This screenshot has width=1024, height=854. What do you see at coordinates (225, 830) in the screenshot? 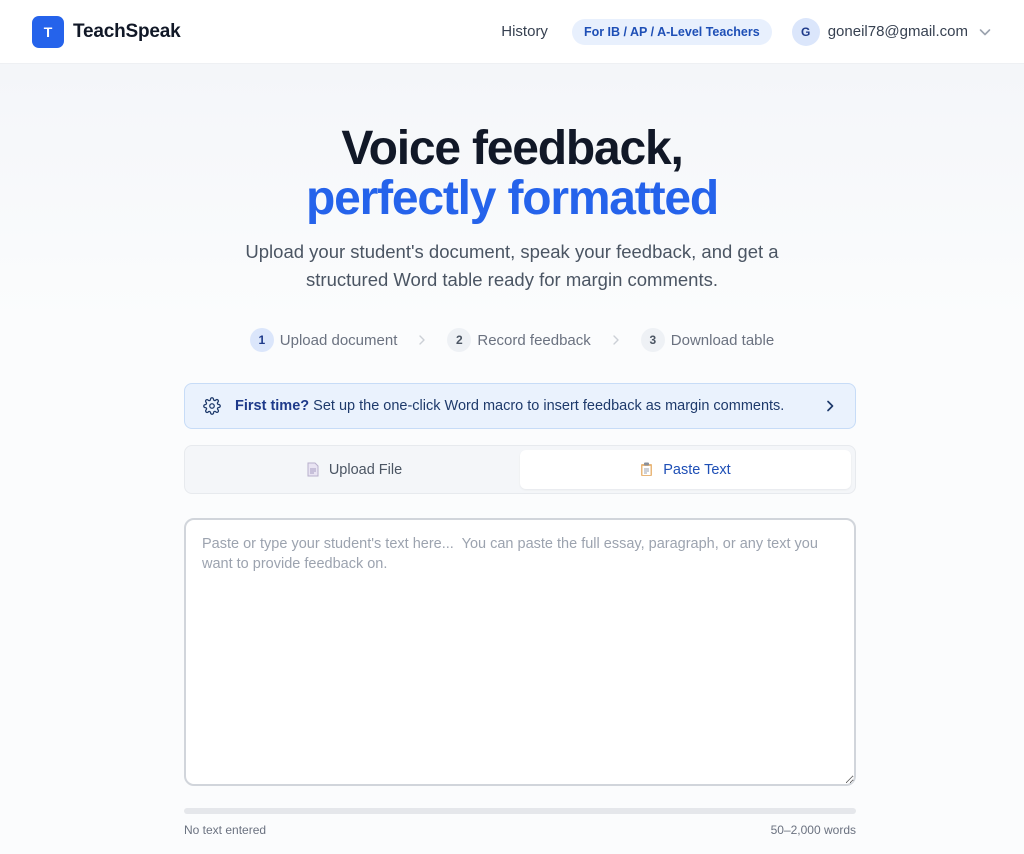
I see `text-status: No text entered` at bounding box center [225, 830].